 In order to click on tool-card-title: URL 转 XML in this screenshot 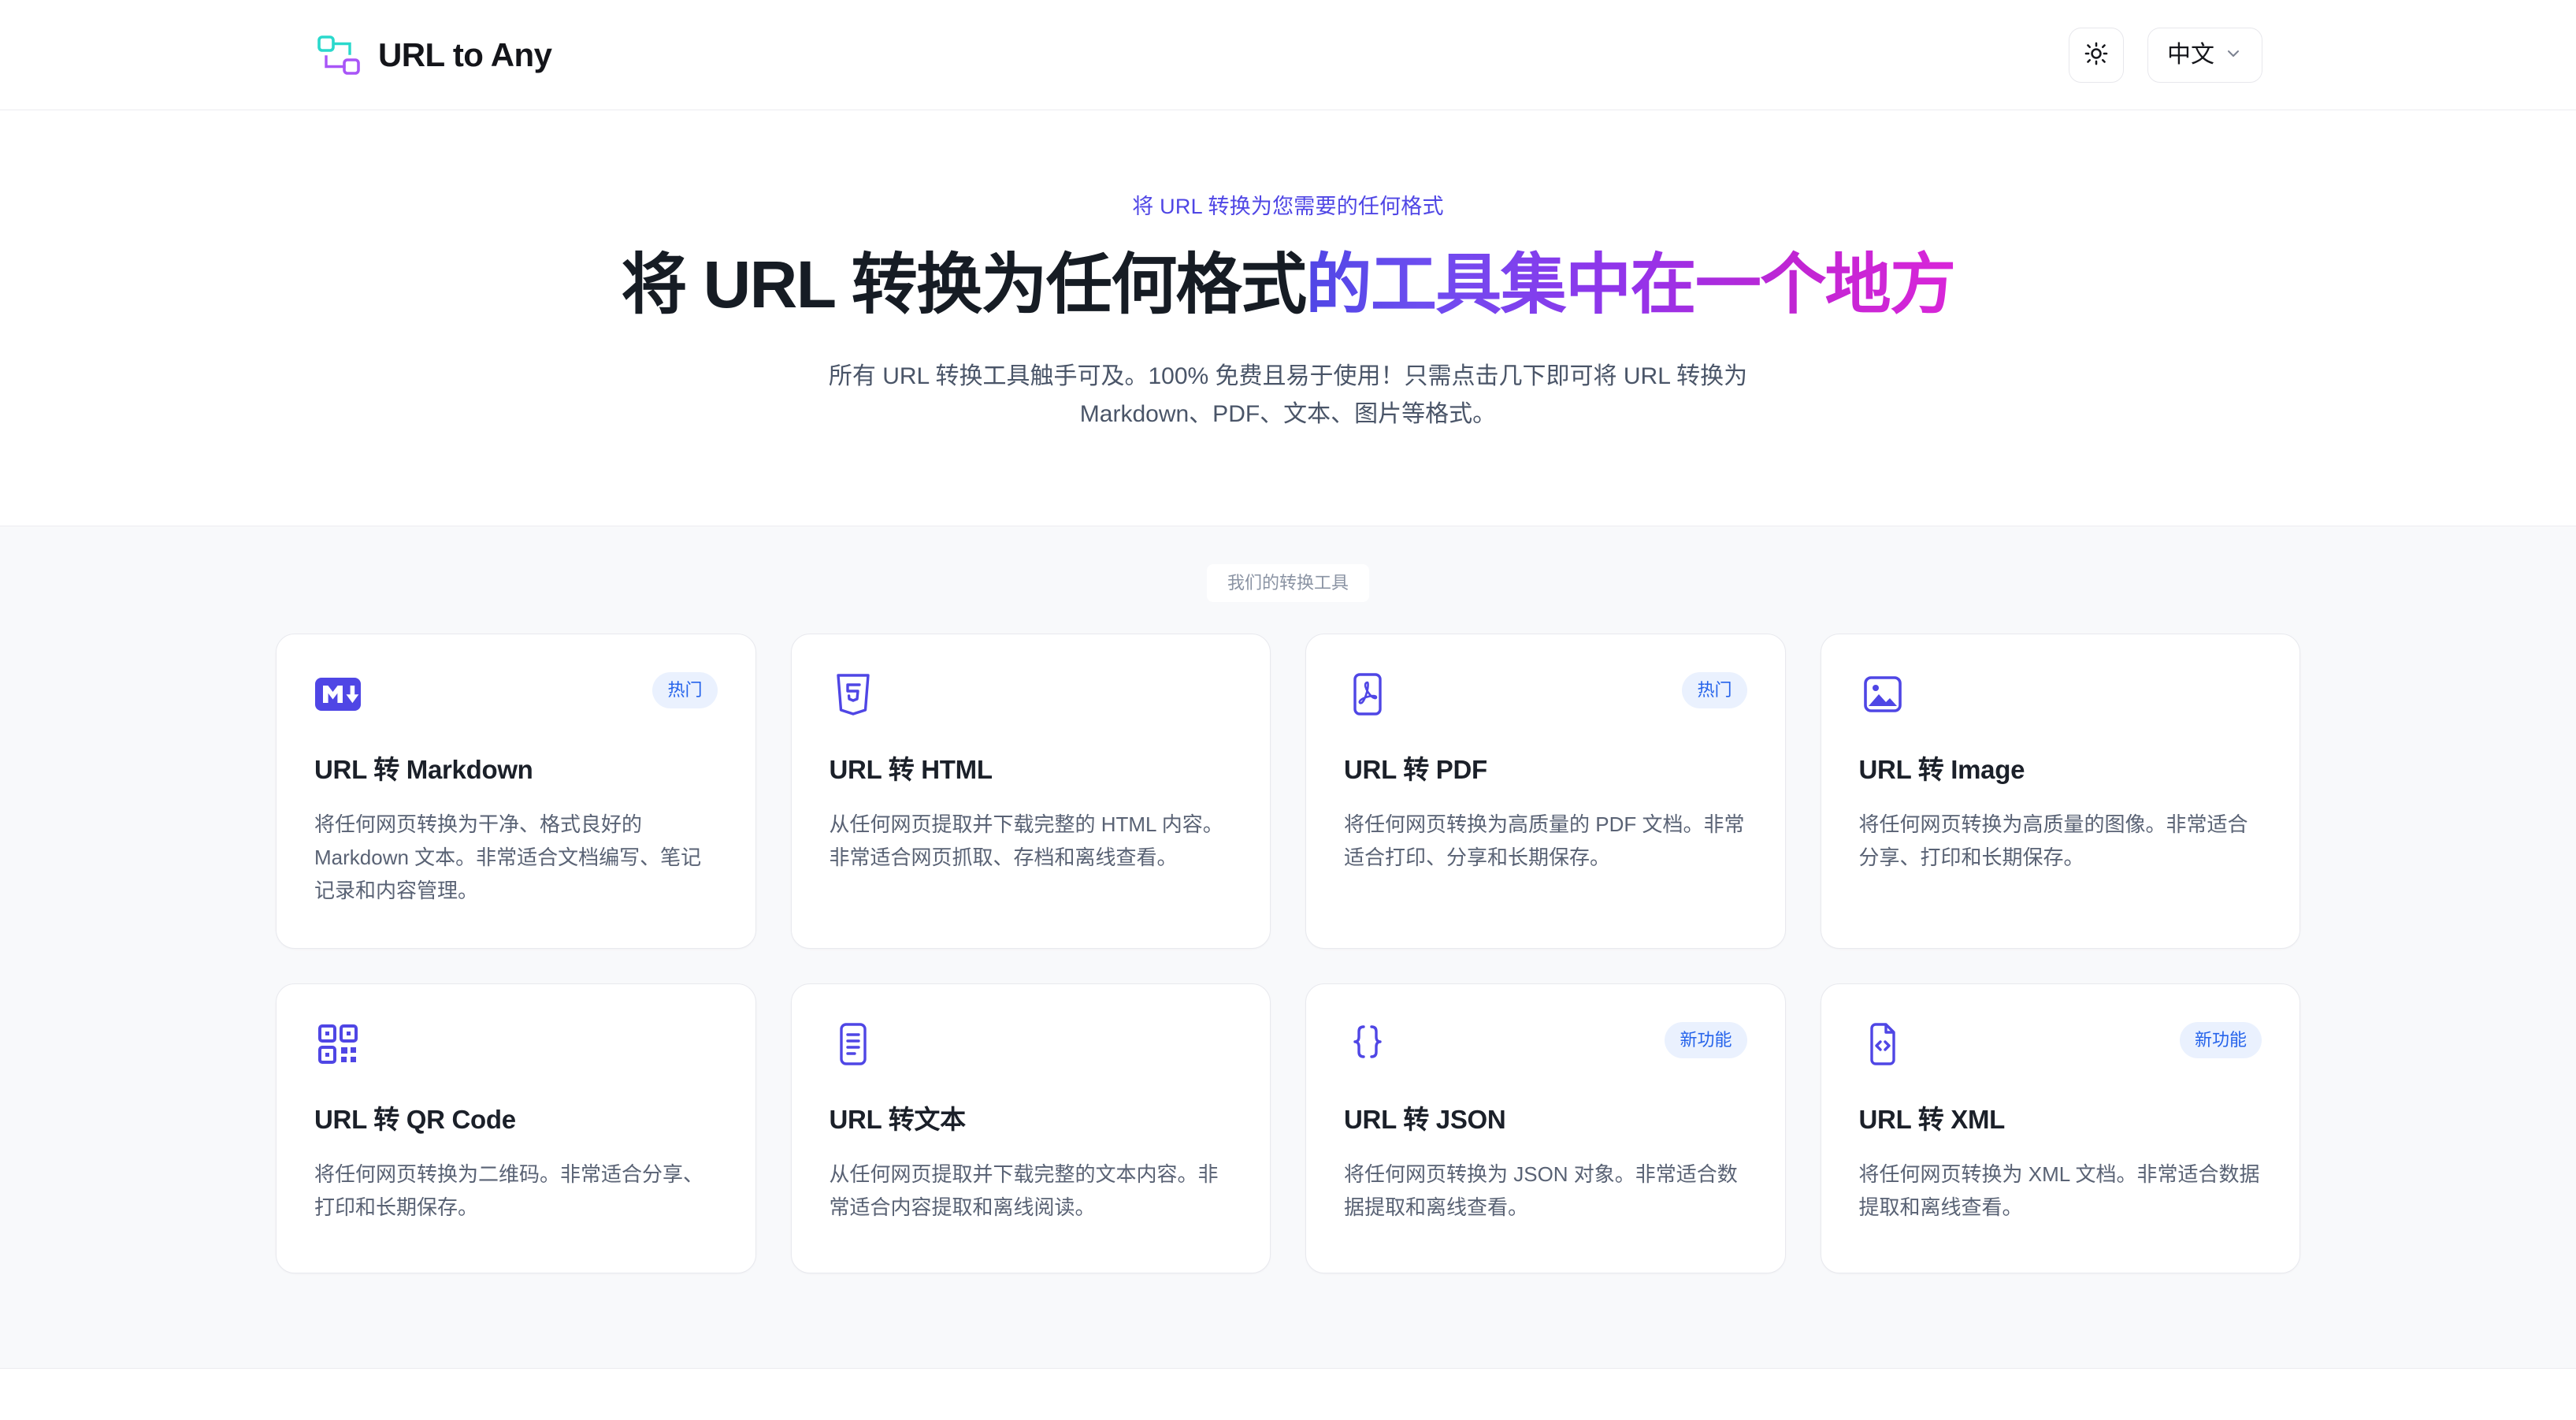, I will do `click(1932, 1120)`.